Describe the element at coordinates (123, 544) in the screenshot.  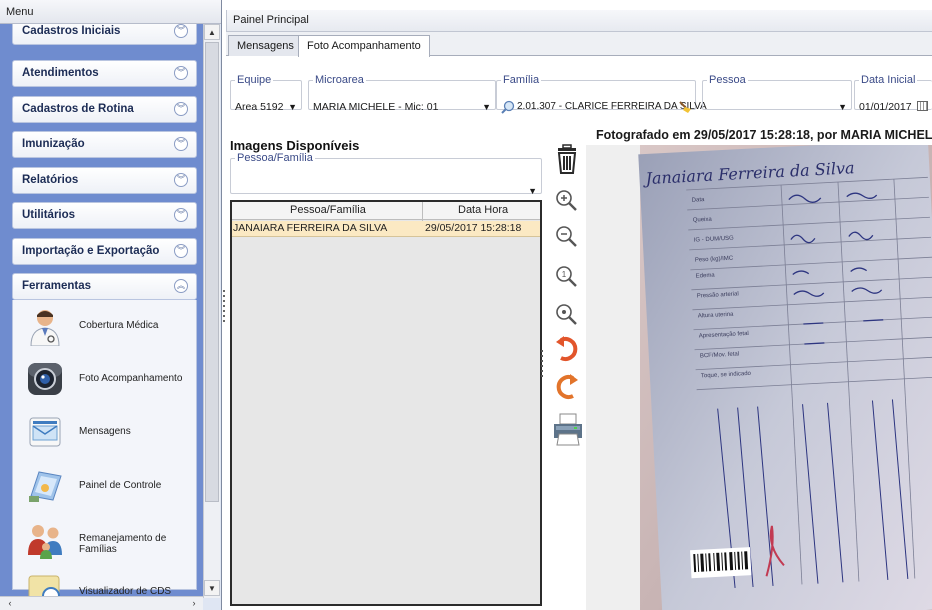
I see `tool-label: Remanejamento de Famílias` at that location.